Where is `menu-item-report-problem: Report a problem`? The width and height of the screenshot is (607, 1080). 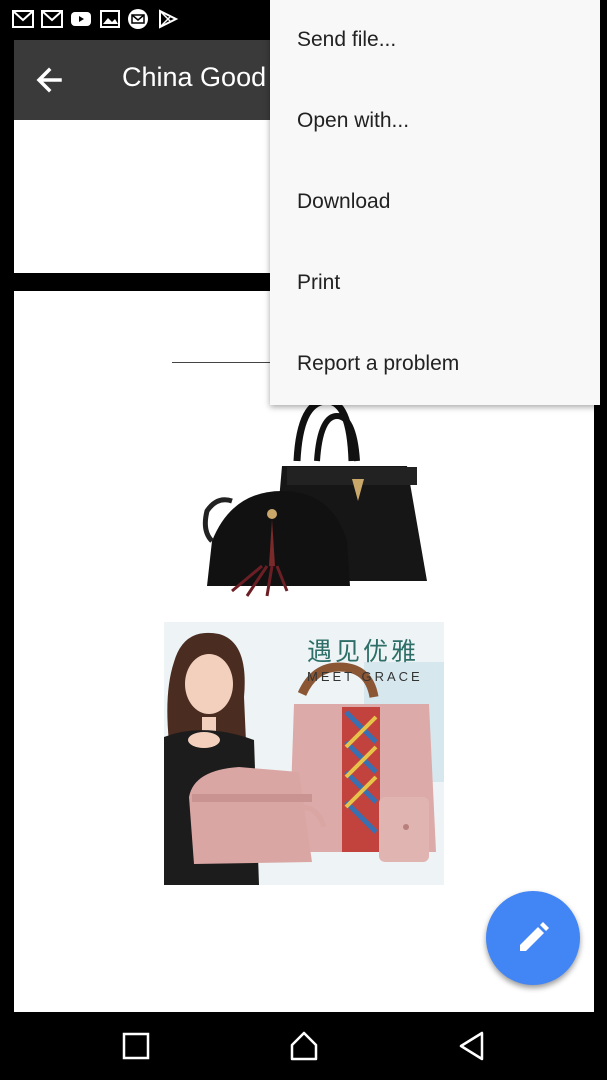 menu-item-report-problem: Report a problem is located at coordinates (435, 364).